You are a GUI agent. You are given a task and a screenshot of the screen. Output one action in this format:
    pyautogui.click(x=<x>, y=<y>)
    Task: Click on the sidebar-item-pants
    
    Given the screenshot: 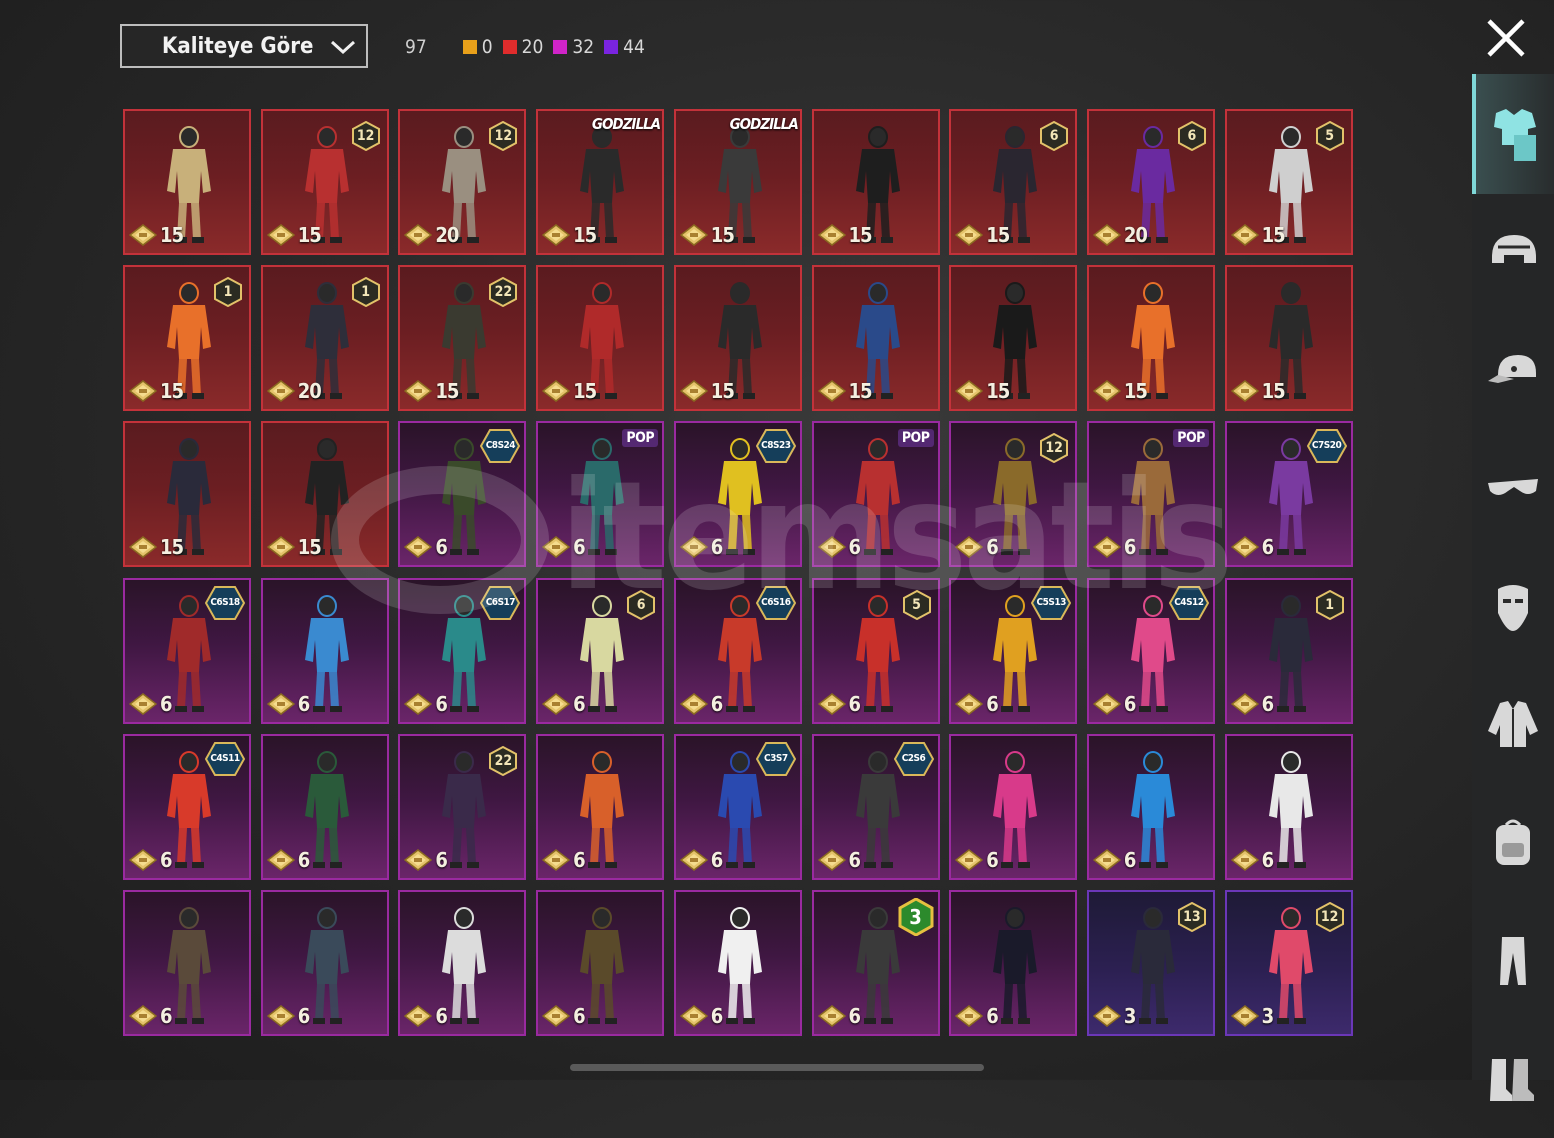 What is the action you would take?
    pyautogui.click(x=1513, y=960)
    